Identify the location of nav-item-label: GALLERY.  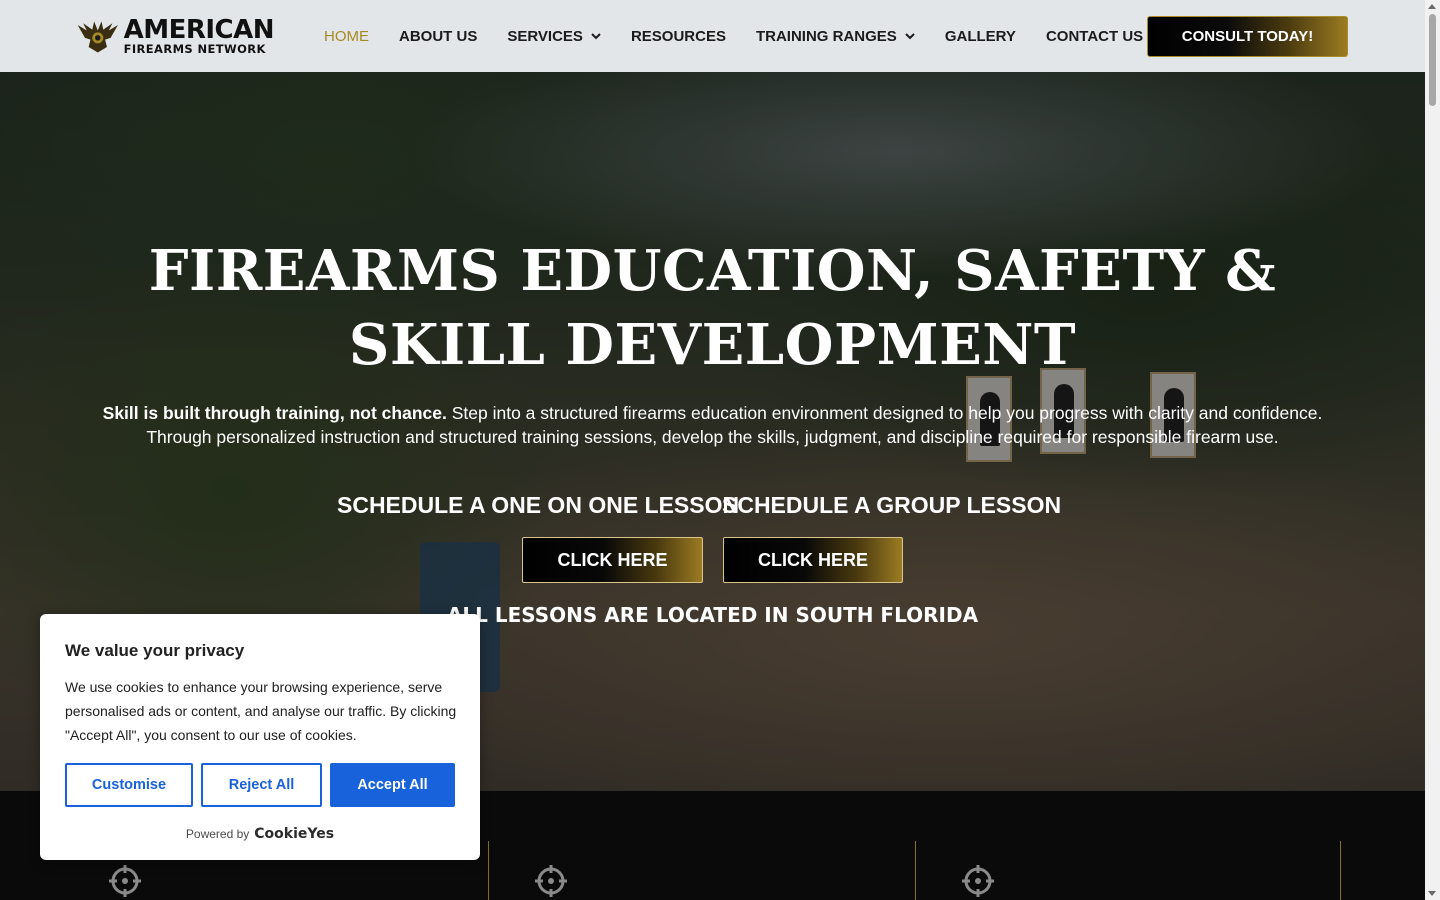
(980, 36).